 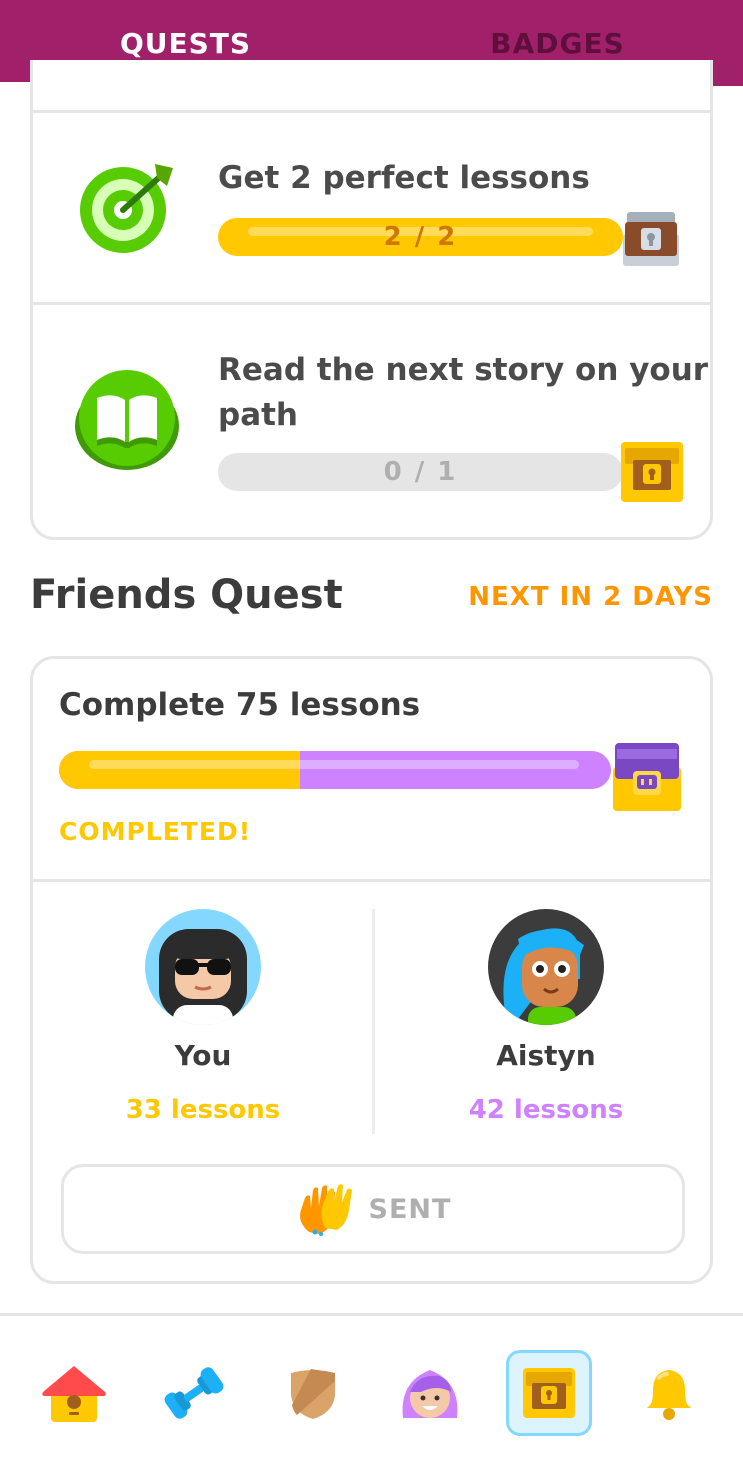 I want to click on your-progress-segment, so click(x=179, y=770).